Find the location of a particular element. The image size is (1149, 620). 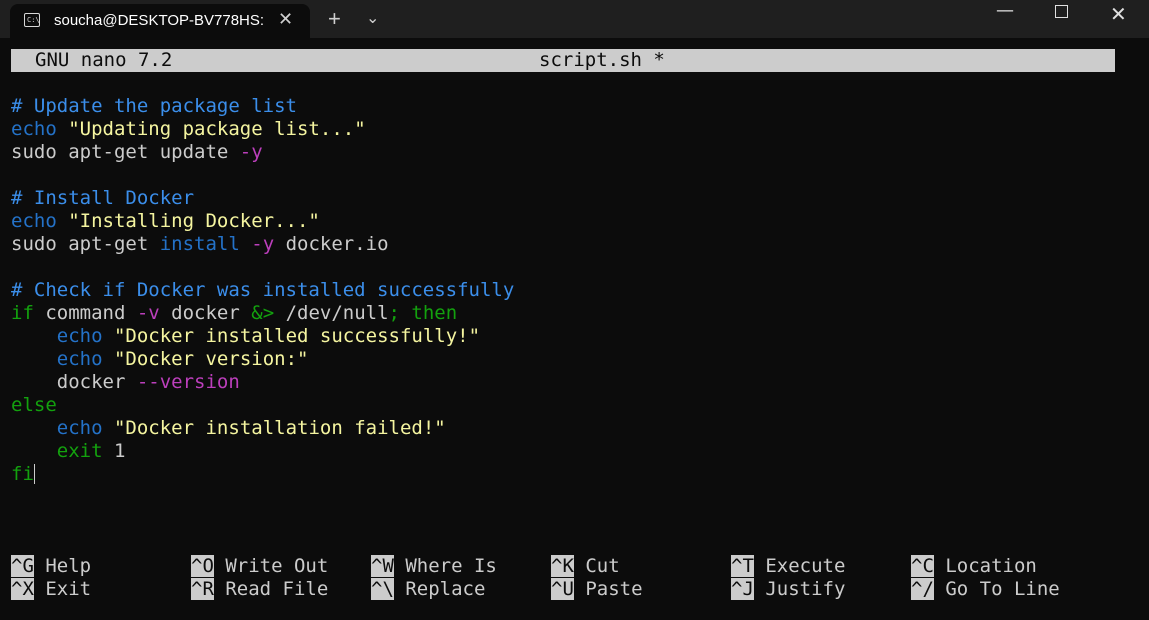

shortcut-read-file: ^R Read File is located at coordinates (259, 589).